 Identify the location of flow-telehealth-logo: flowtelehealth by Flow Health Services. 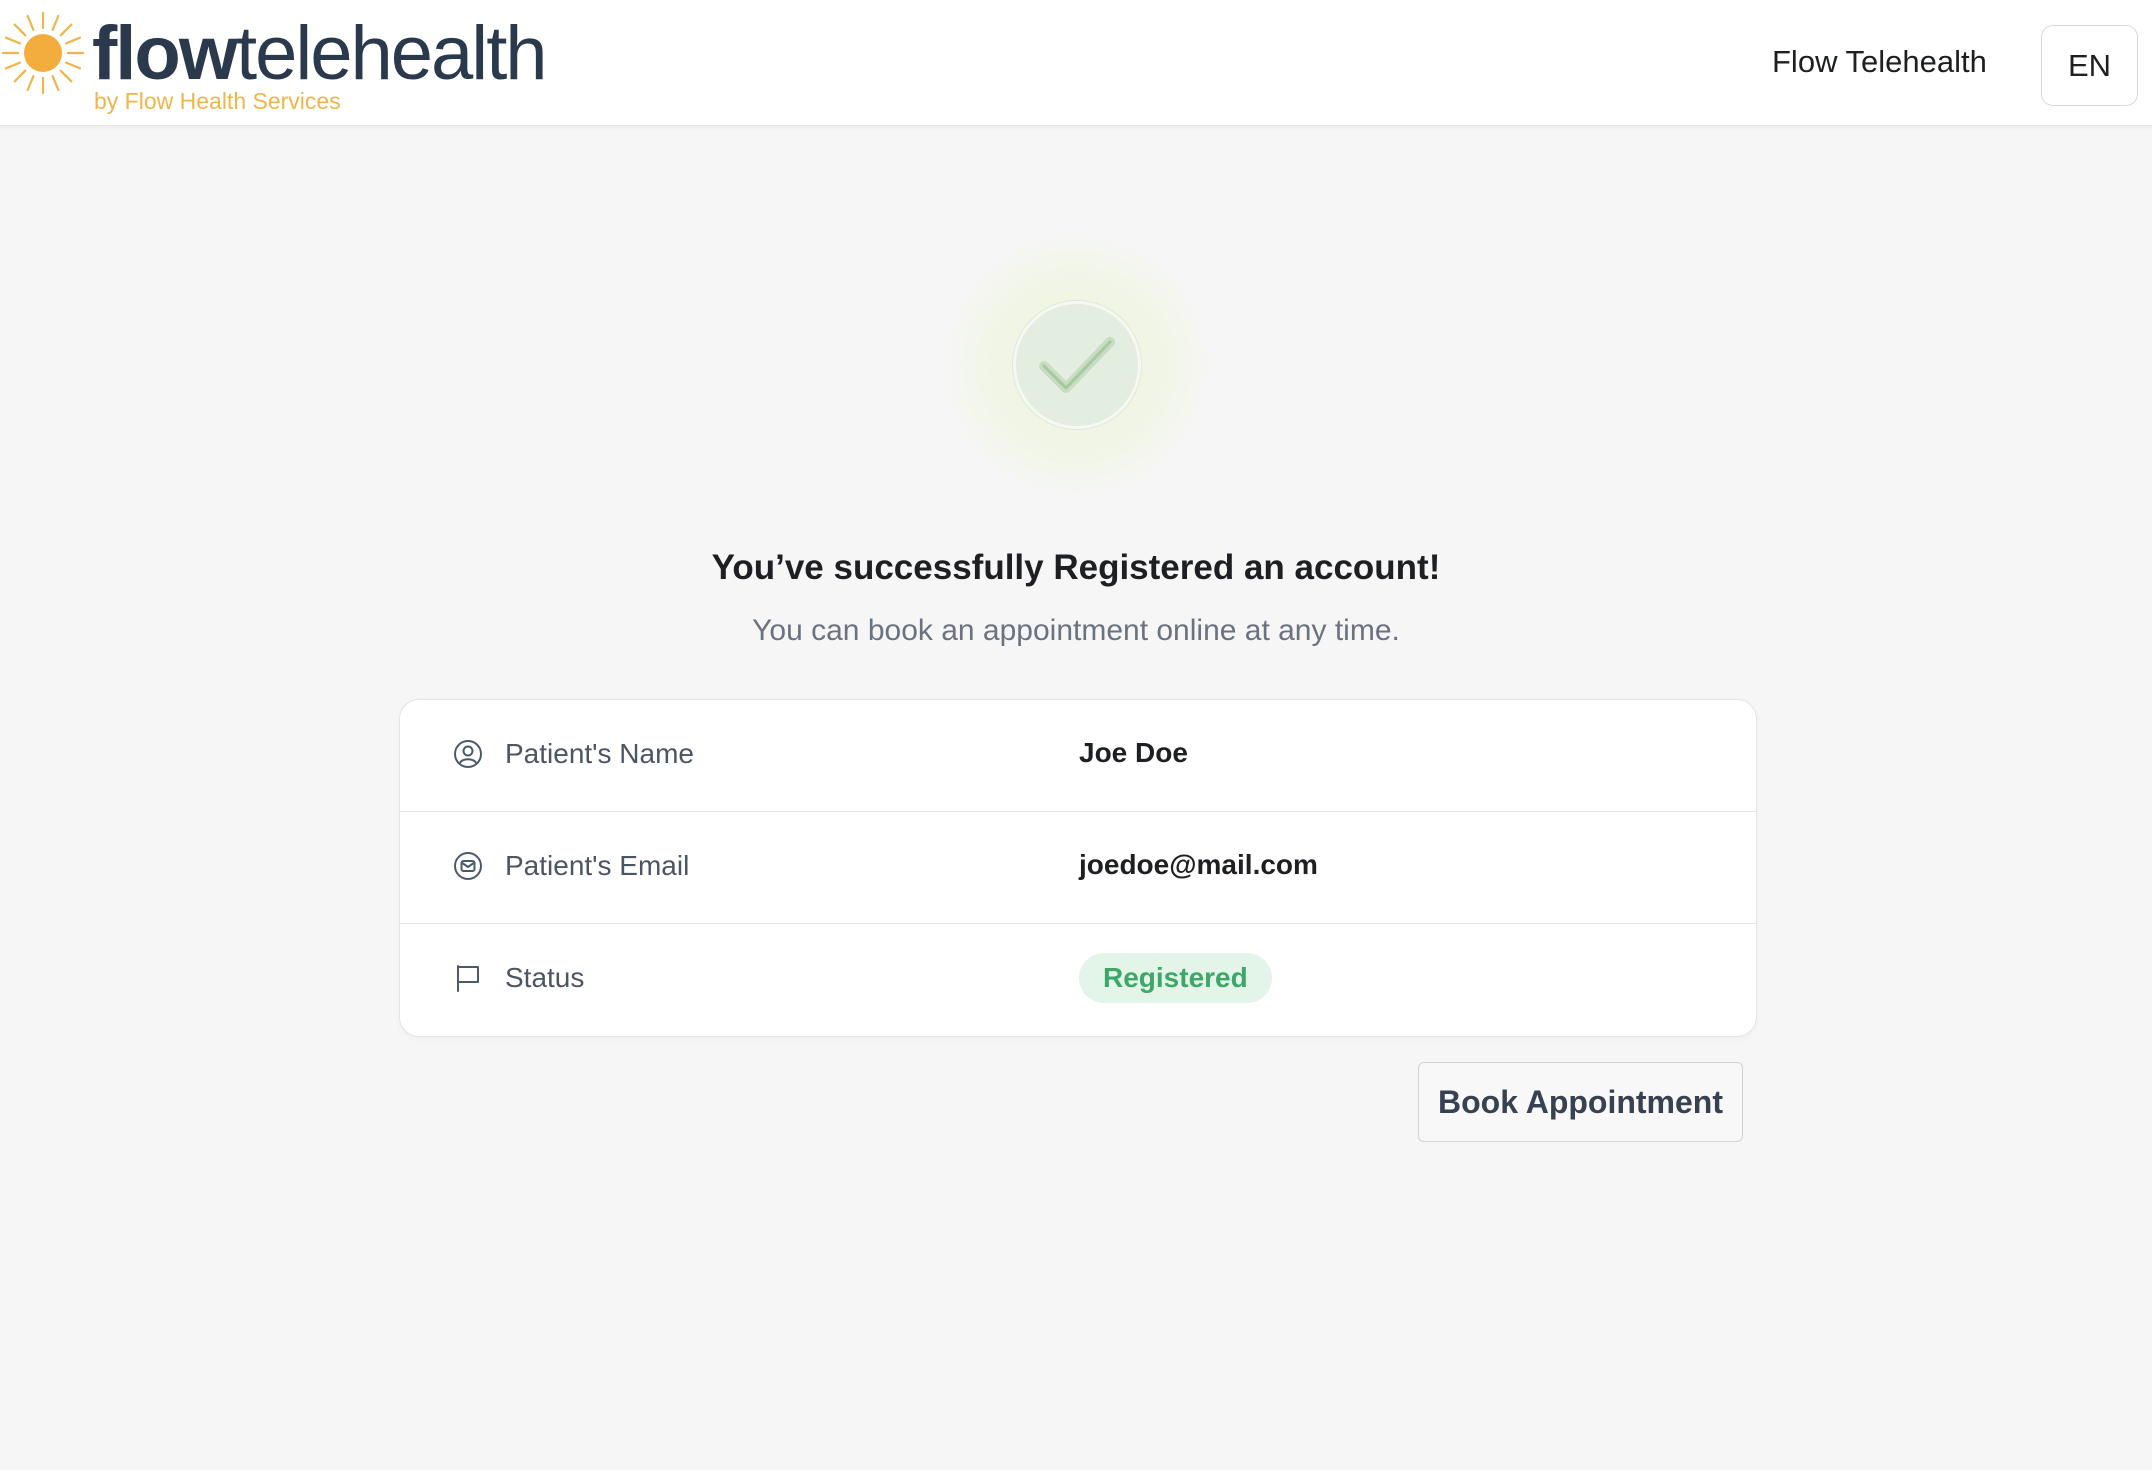
(300, 62).